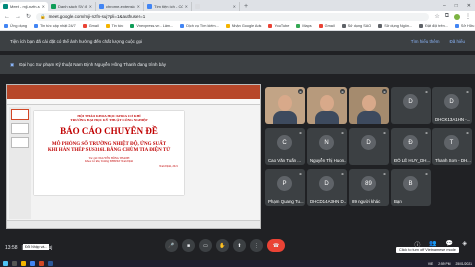 The image size is (475, 267). What do you see at coordinates (368, 142) in the screenshot?
I see `participant-avatar: D` at bounding box center [368, 142].